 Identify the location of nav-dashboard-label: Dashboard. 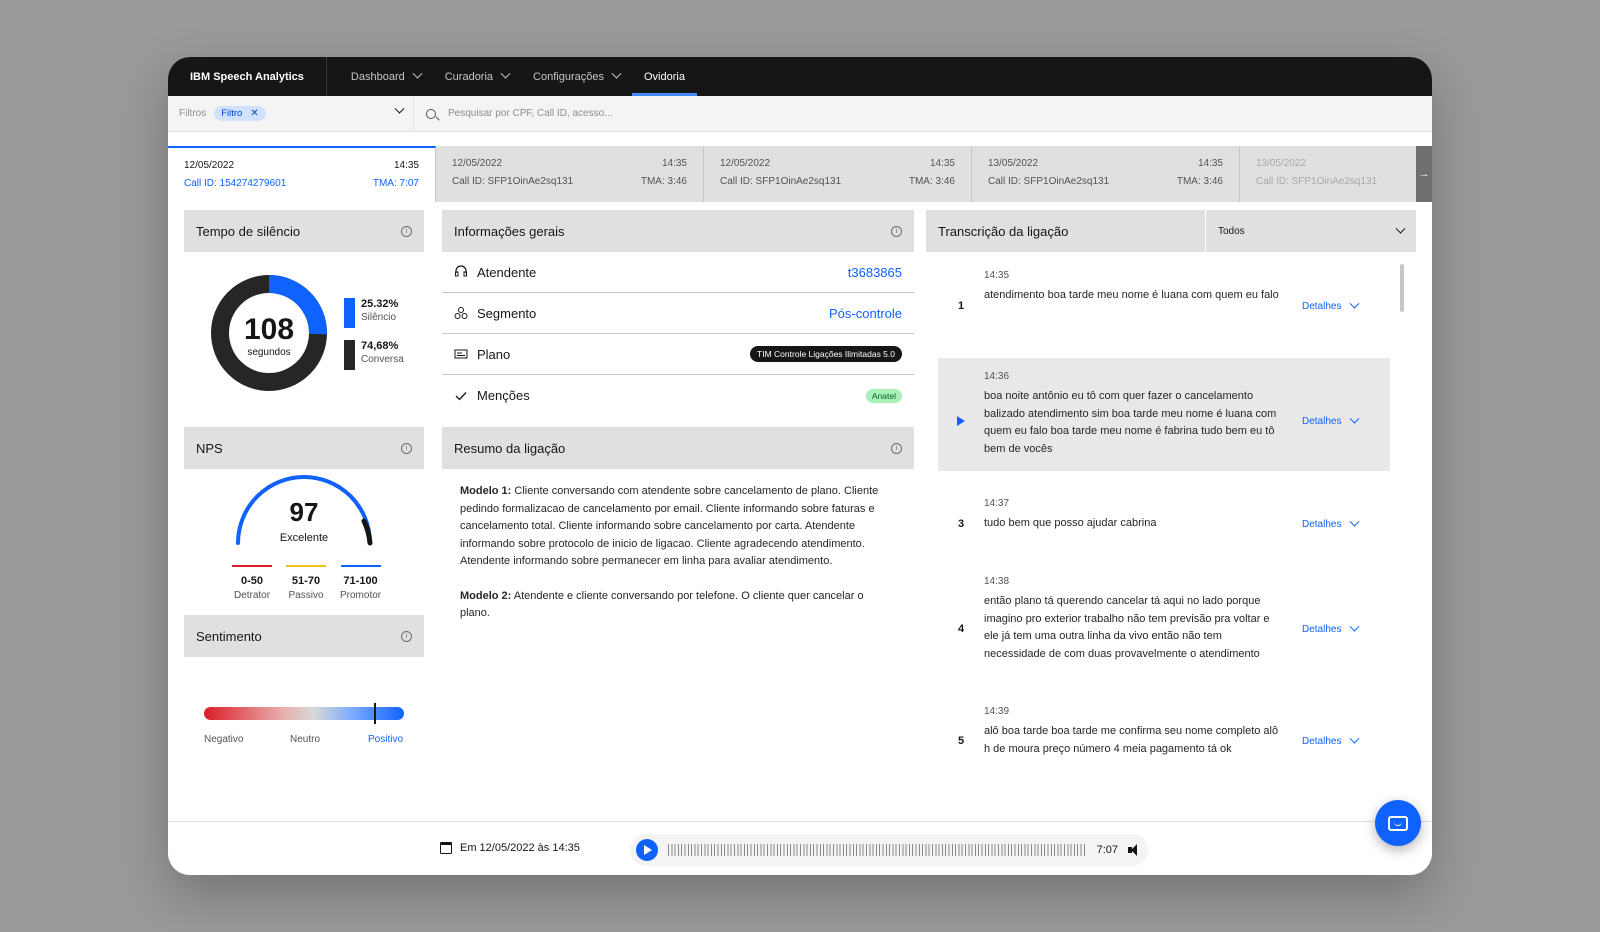
(377, 76).